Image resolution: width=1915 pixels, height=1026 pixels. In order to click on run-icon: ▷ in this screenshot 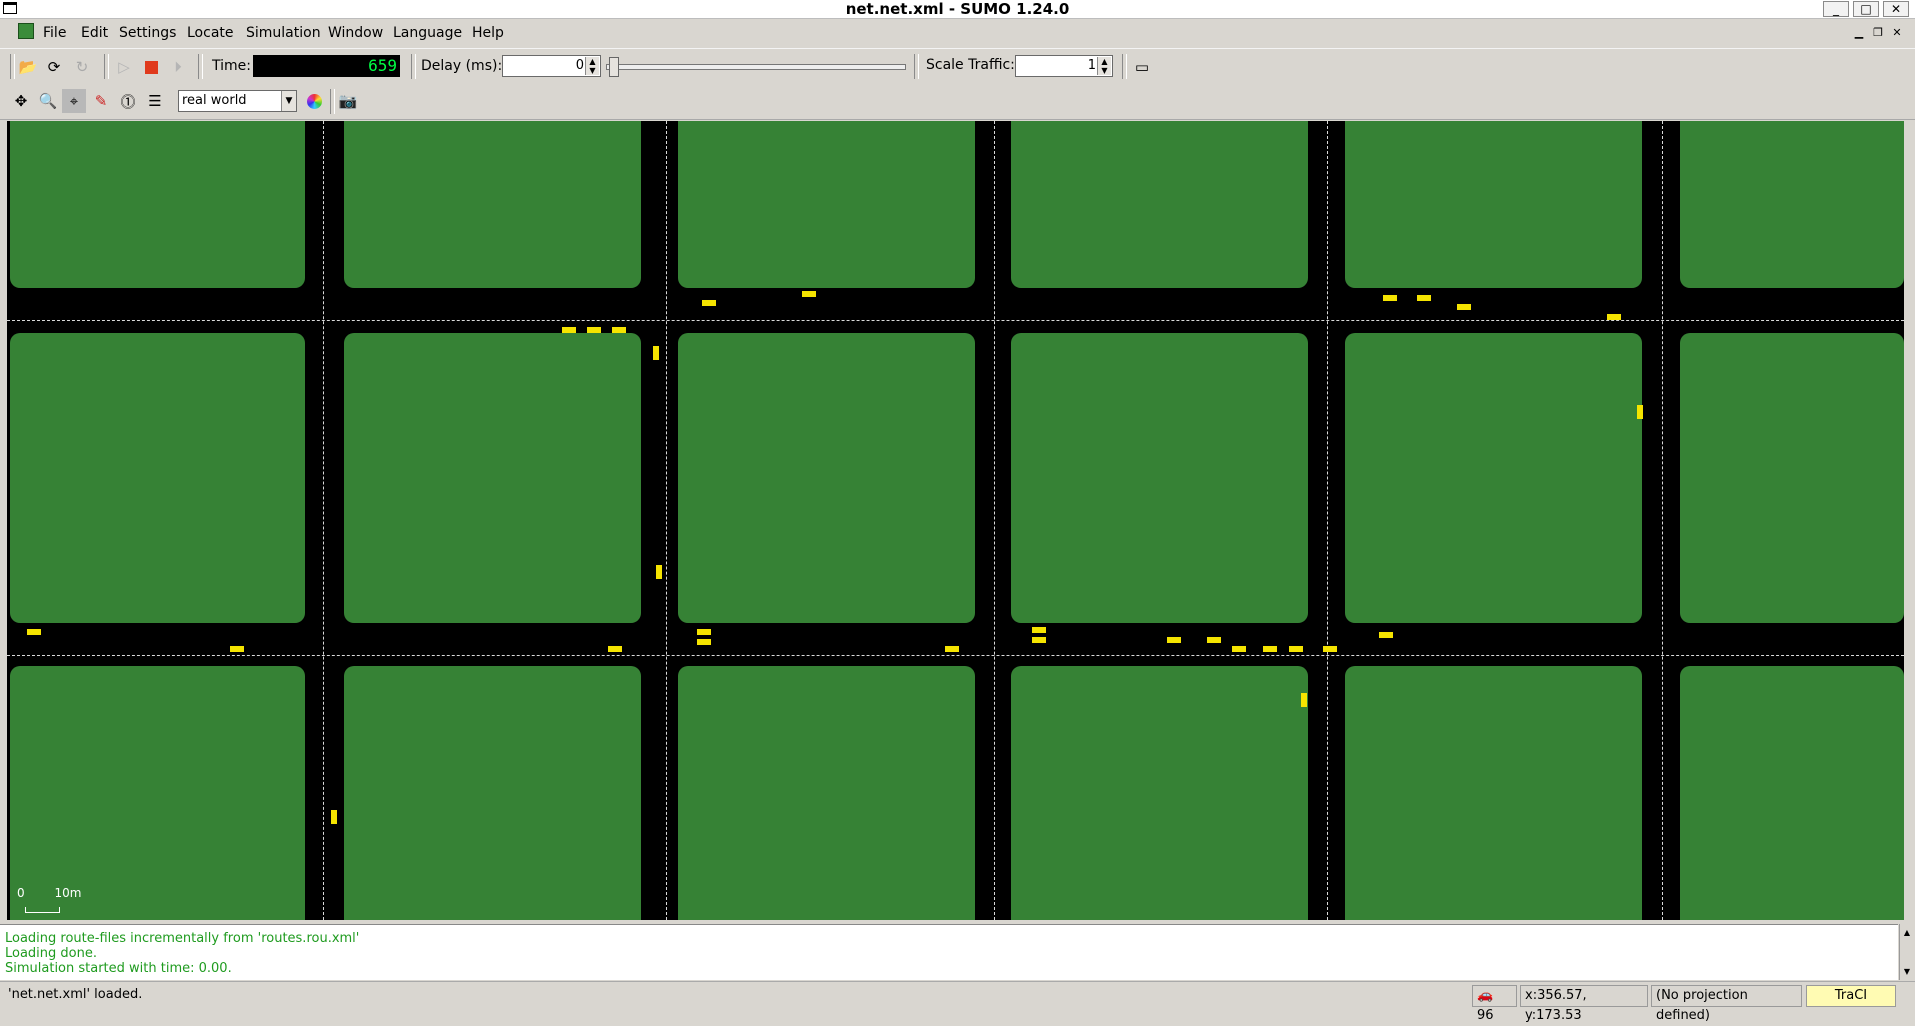, I will do `click(124, 67)`.